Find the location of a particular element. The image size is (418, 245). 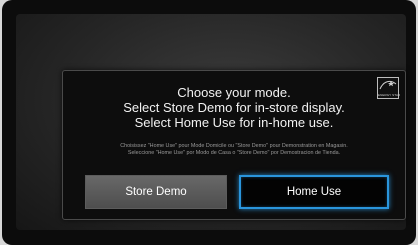

store-demo-button: Store Demo is located at coordinates (156, 192).